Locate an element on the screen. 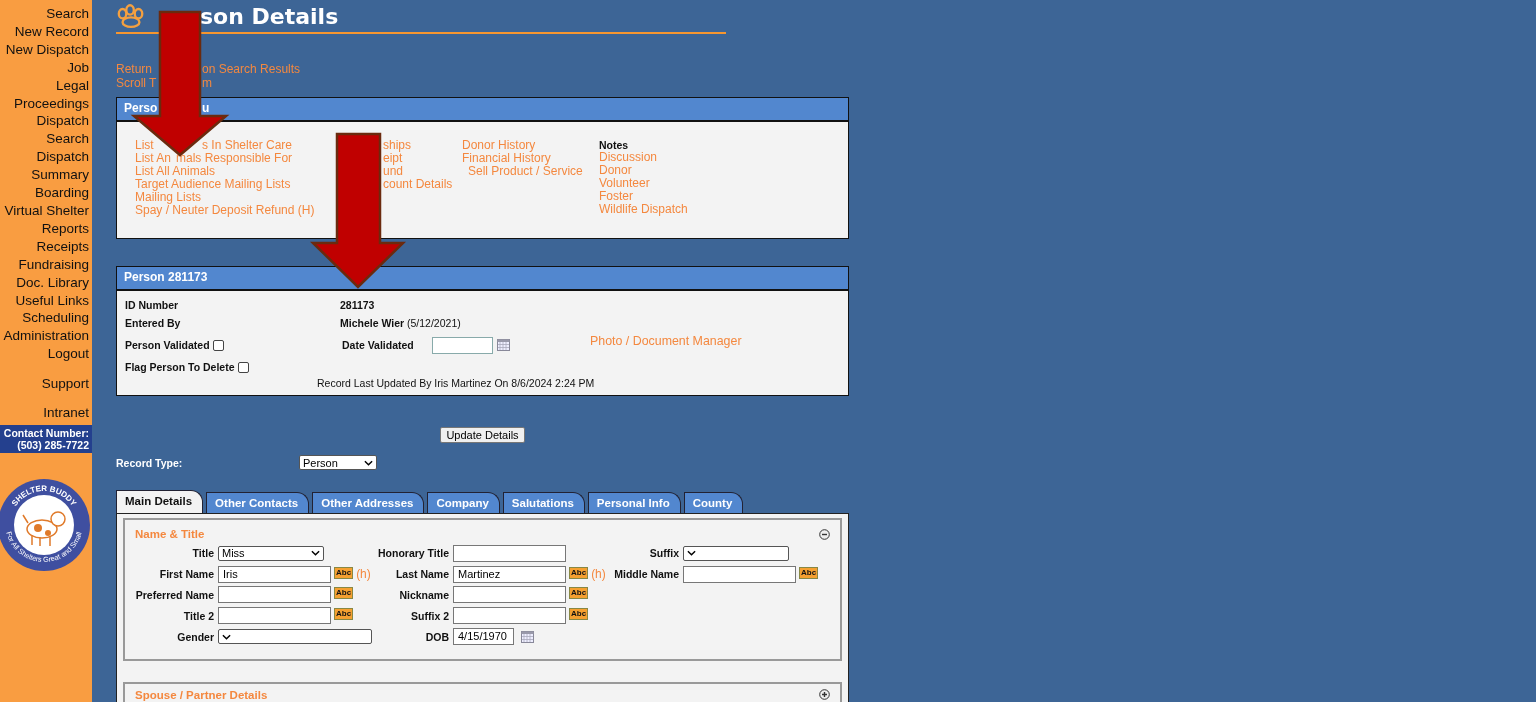 The image size is (1536, 702). field-label: Title 2 is located at coordinates (198, 615).